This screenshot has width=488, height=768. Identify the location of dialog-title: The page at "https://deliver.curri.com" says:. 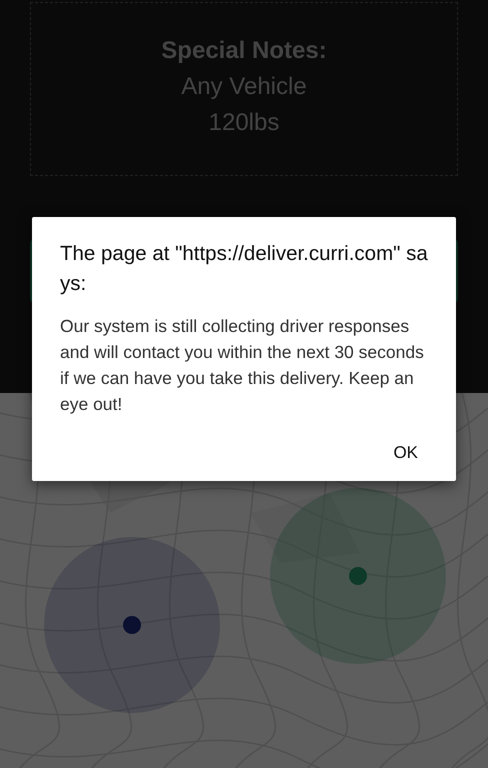
(244, 269).